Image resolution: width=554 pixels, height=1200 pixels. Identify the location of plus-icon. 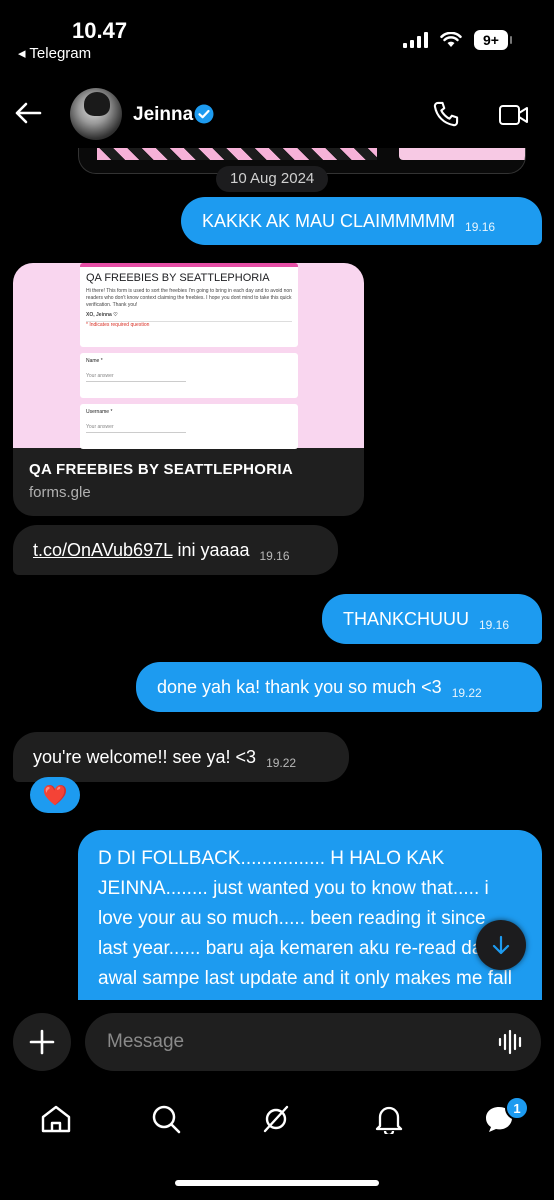
(42, 1042).